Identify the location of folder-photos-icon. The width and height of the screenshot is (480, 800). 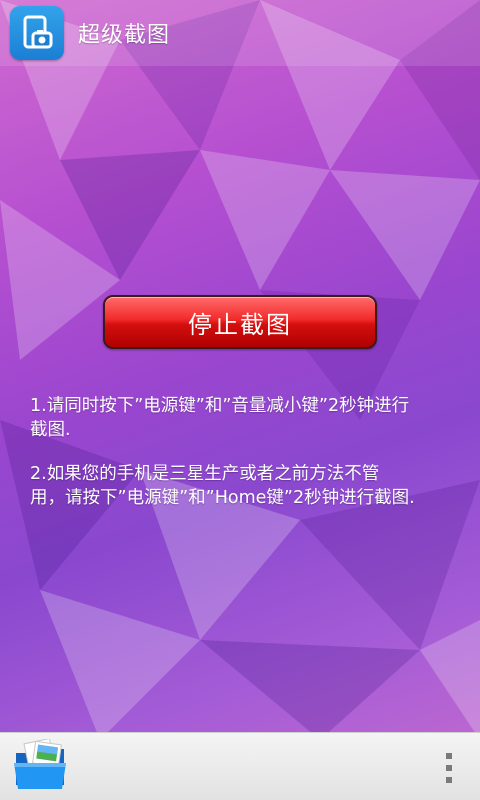
(42, 766).